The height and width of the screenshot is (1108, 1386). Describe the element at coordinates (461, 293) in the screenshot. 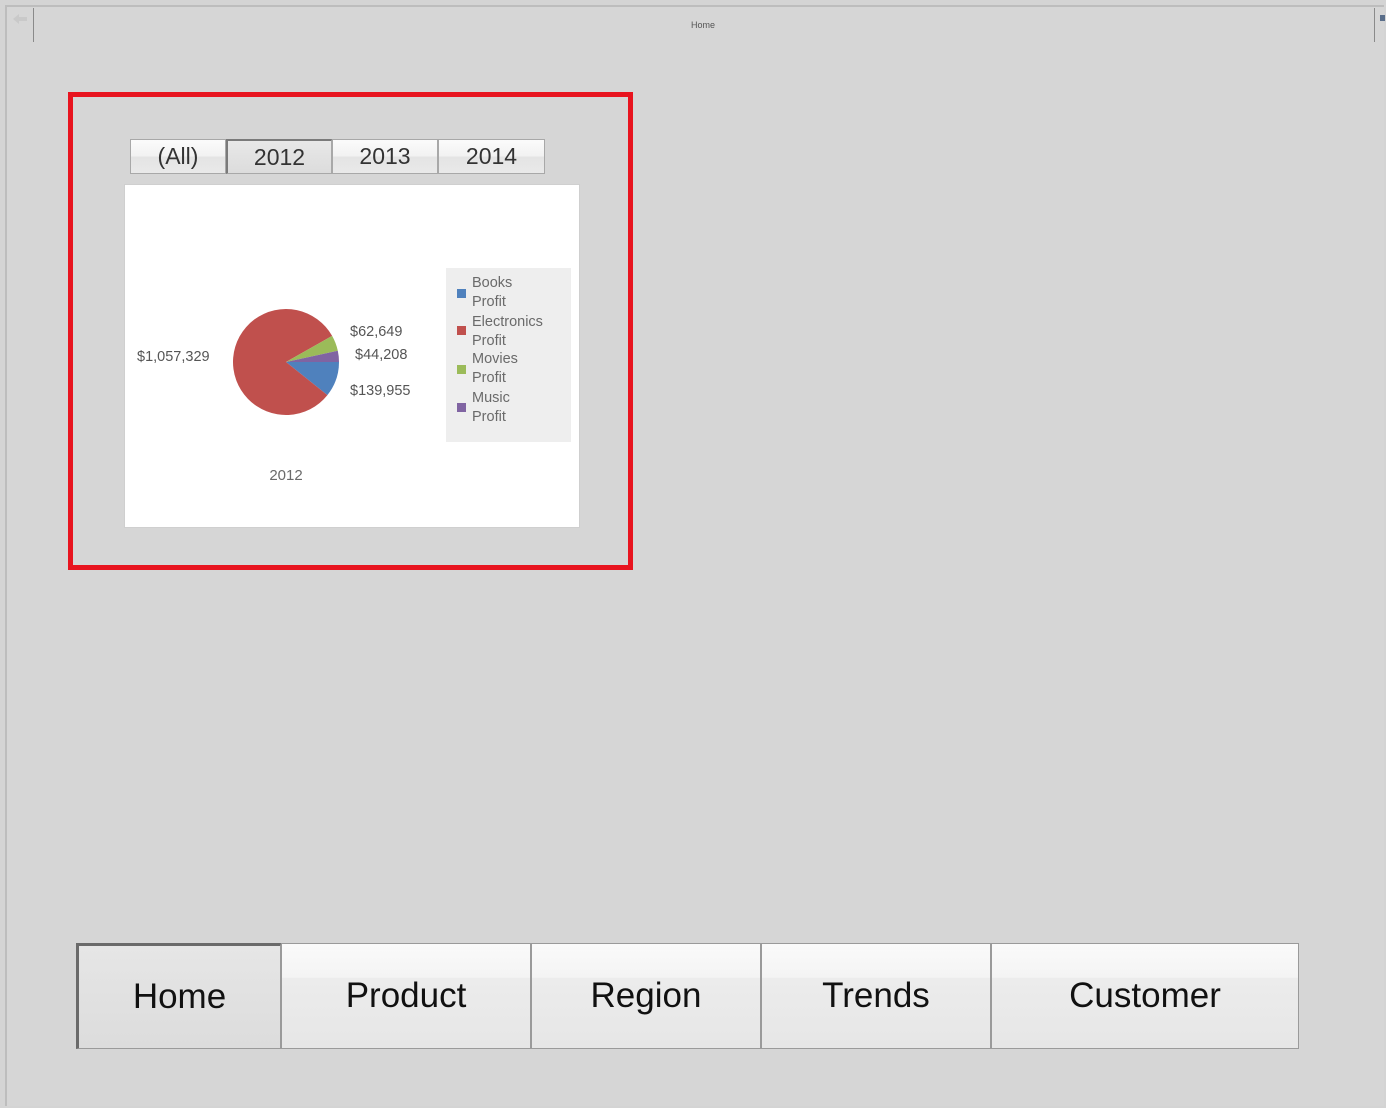

I see `legend-swatch-books` at that location.